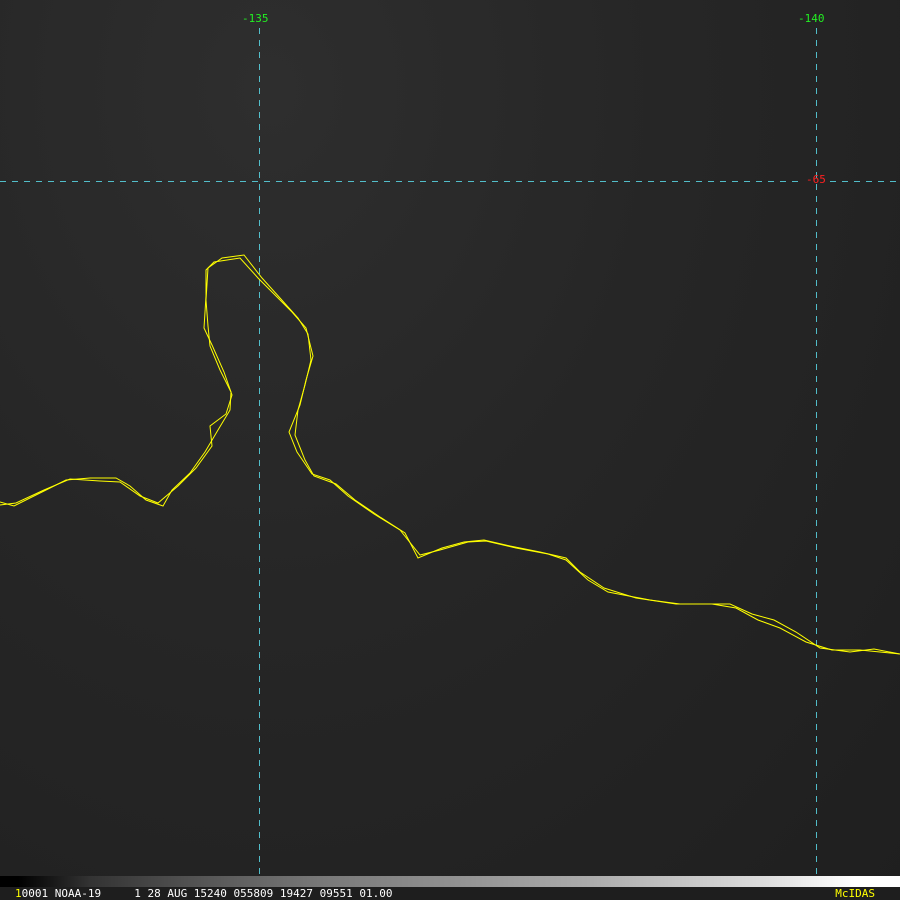 This screenshot has width=900, height=900. Describe the element at coordinates (811, 18) in the screenshot. I see `lon-label-140: -140` at that location.